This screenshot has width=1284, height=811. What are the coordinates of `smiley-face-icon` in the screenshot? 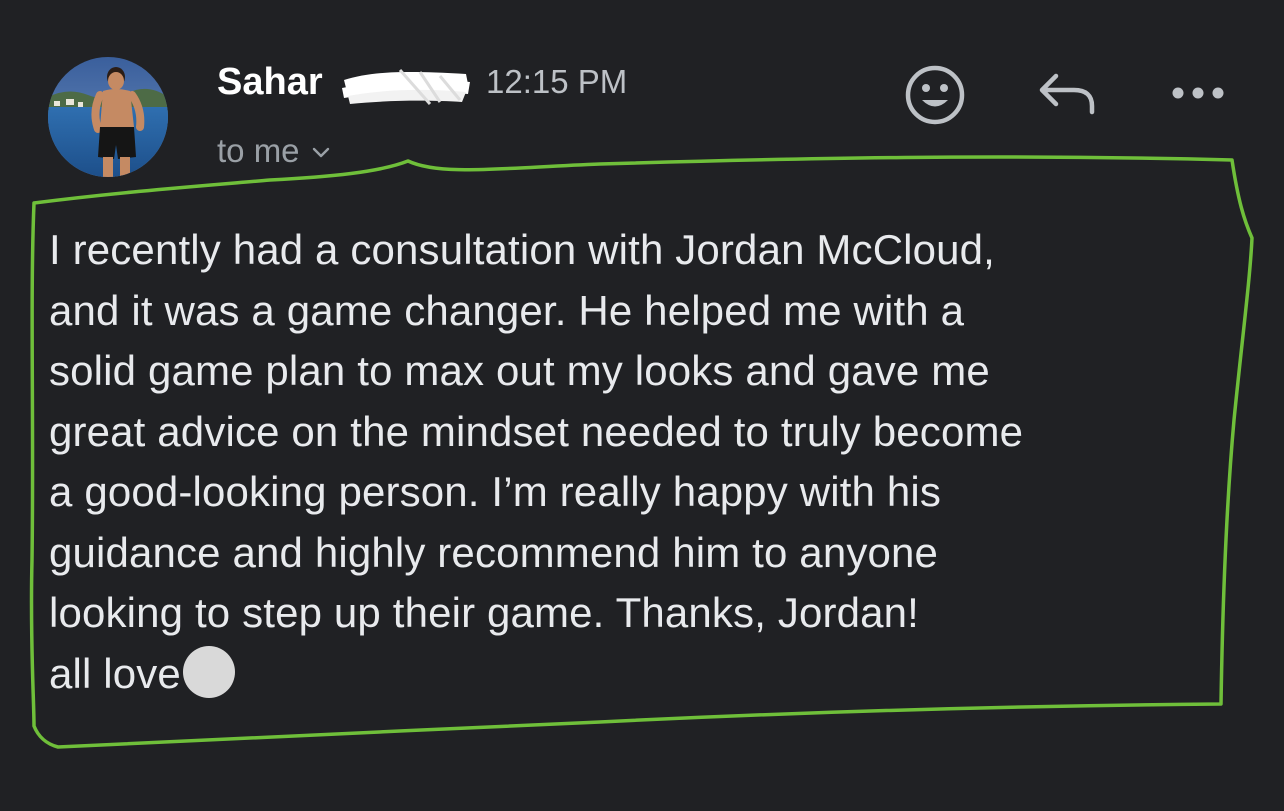 It's located at (935, 95).